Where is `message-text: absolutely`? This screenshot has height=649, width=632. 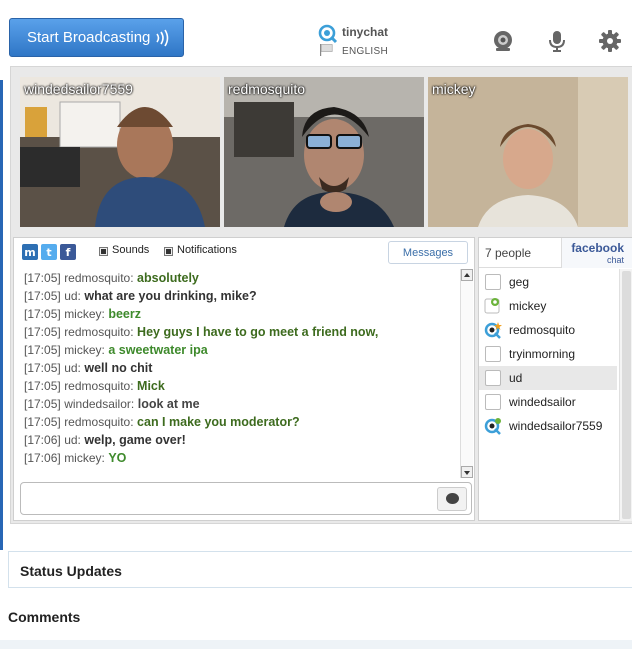
message-text: absolutely is located at coordinates (168, 278).